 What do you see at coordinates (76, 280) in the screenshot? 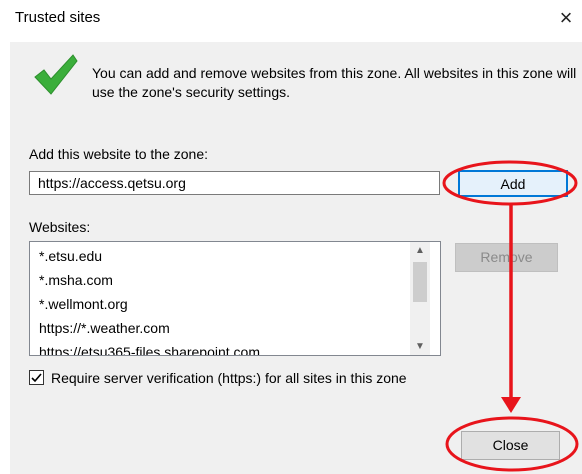
I see `list-item: *.msha.com` at bounding box center [76, 280].